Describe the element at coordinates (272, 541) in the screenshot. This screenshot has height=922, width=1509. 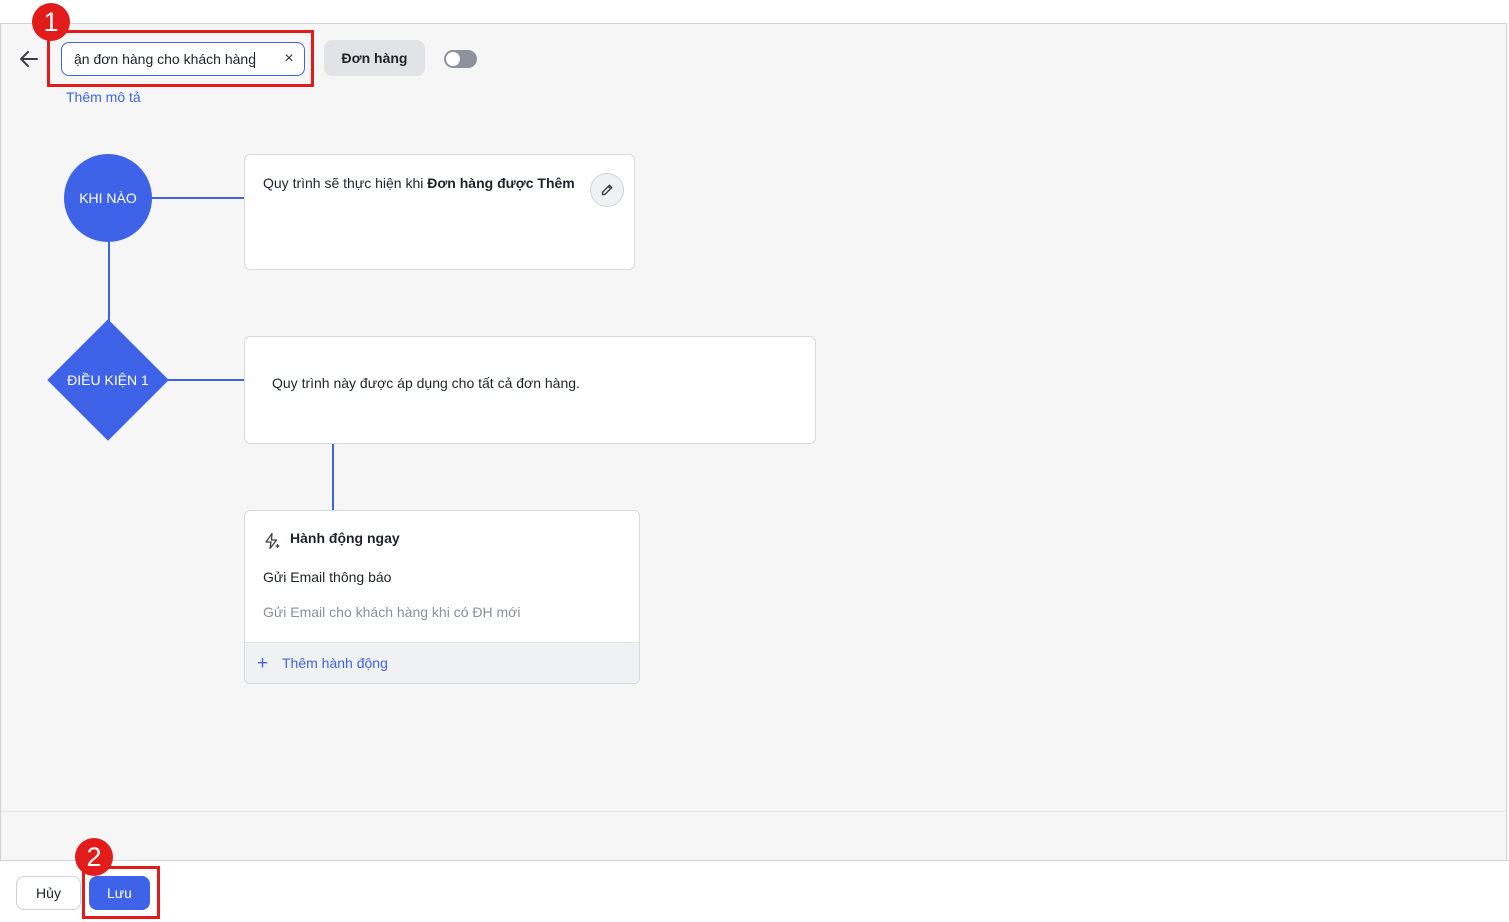
I see `lightning-sparkle-icon` at that location.